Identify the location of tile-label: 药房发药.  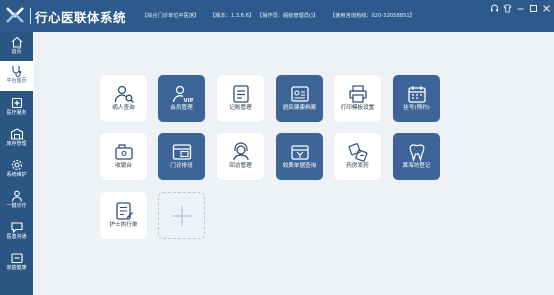
(357, 166).